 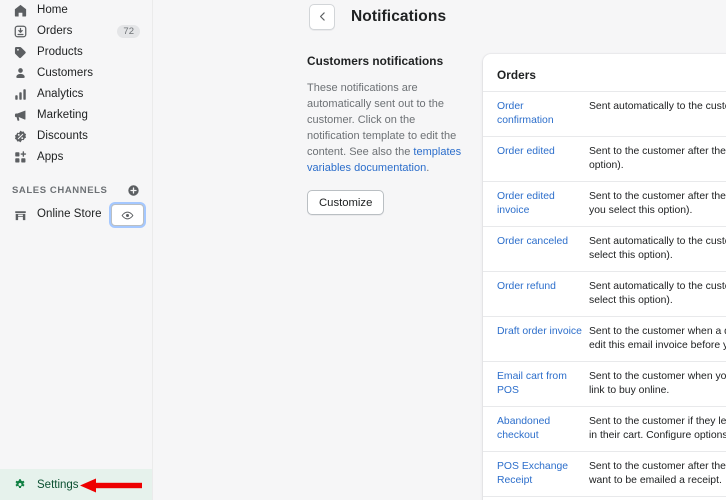 I want to click on home-icon, so click(x=20, y=11).